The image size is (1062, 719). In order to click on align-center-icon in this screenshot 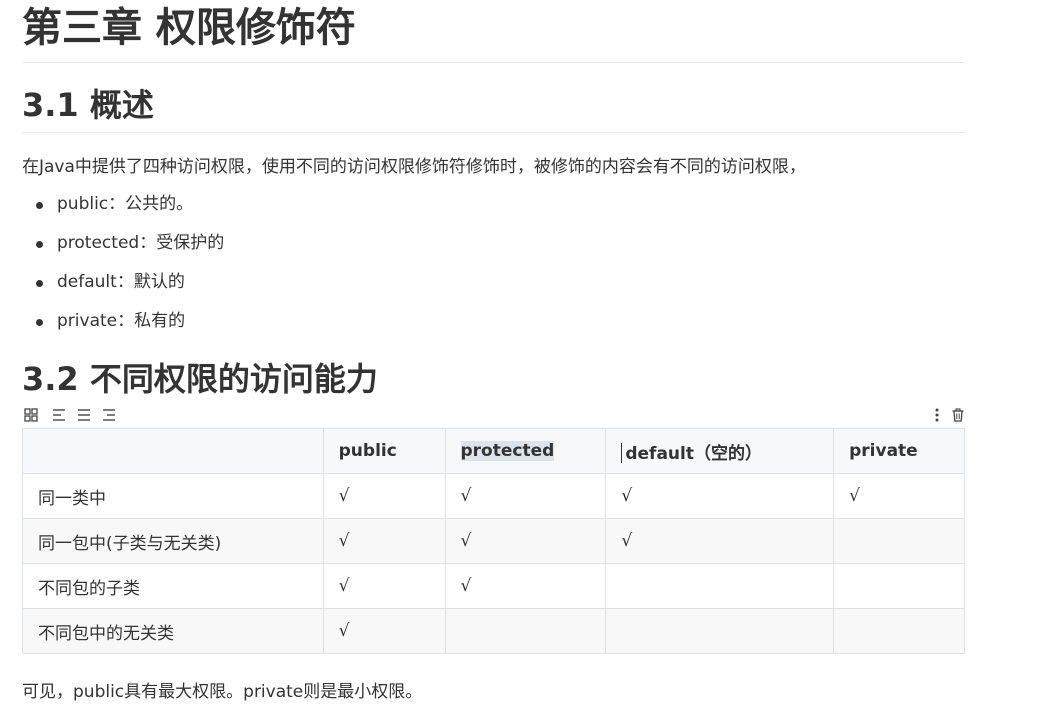, I will do `click(84, 415)`.